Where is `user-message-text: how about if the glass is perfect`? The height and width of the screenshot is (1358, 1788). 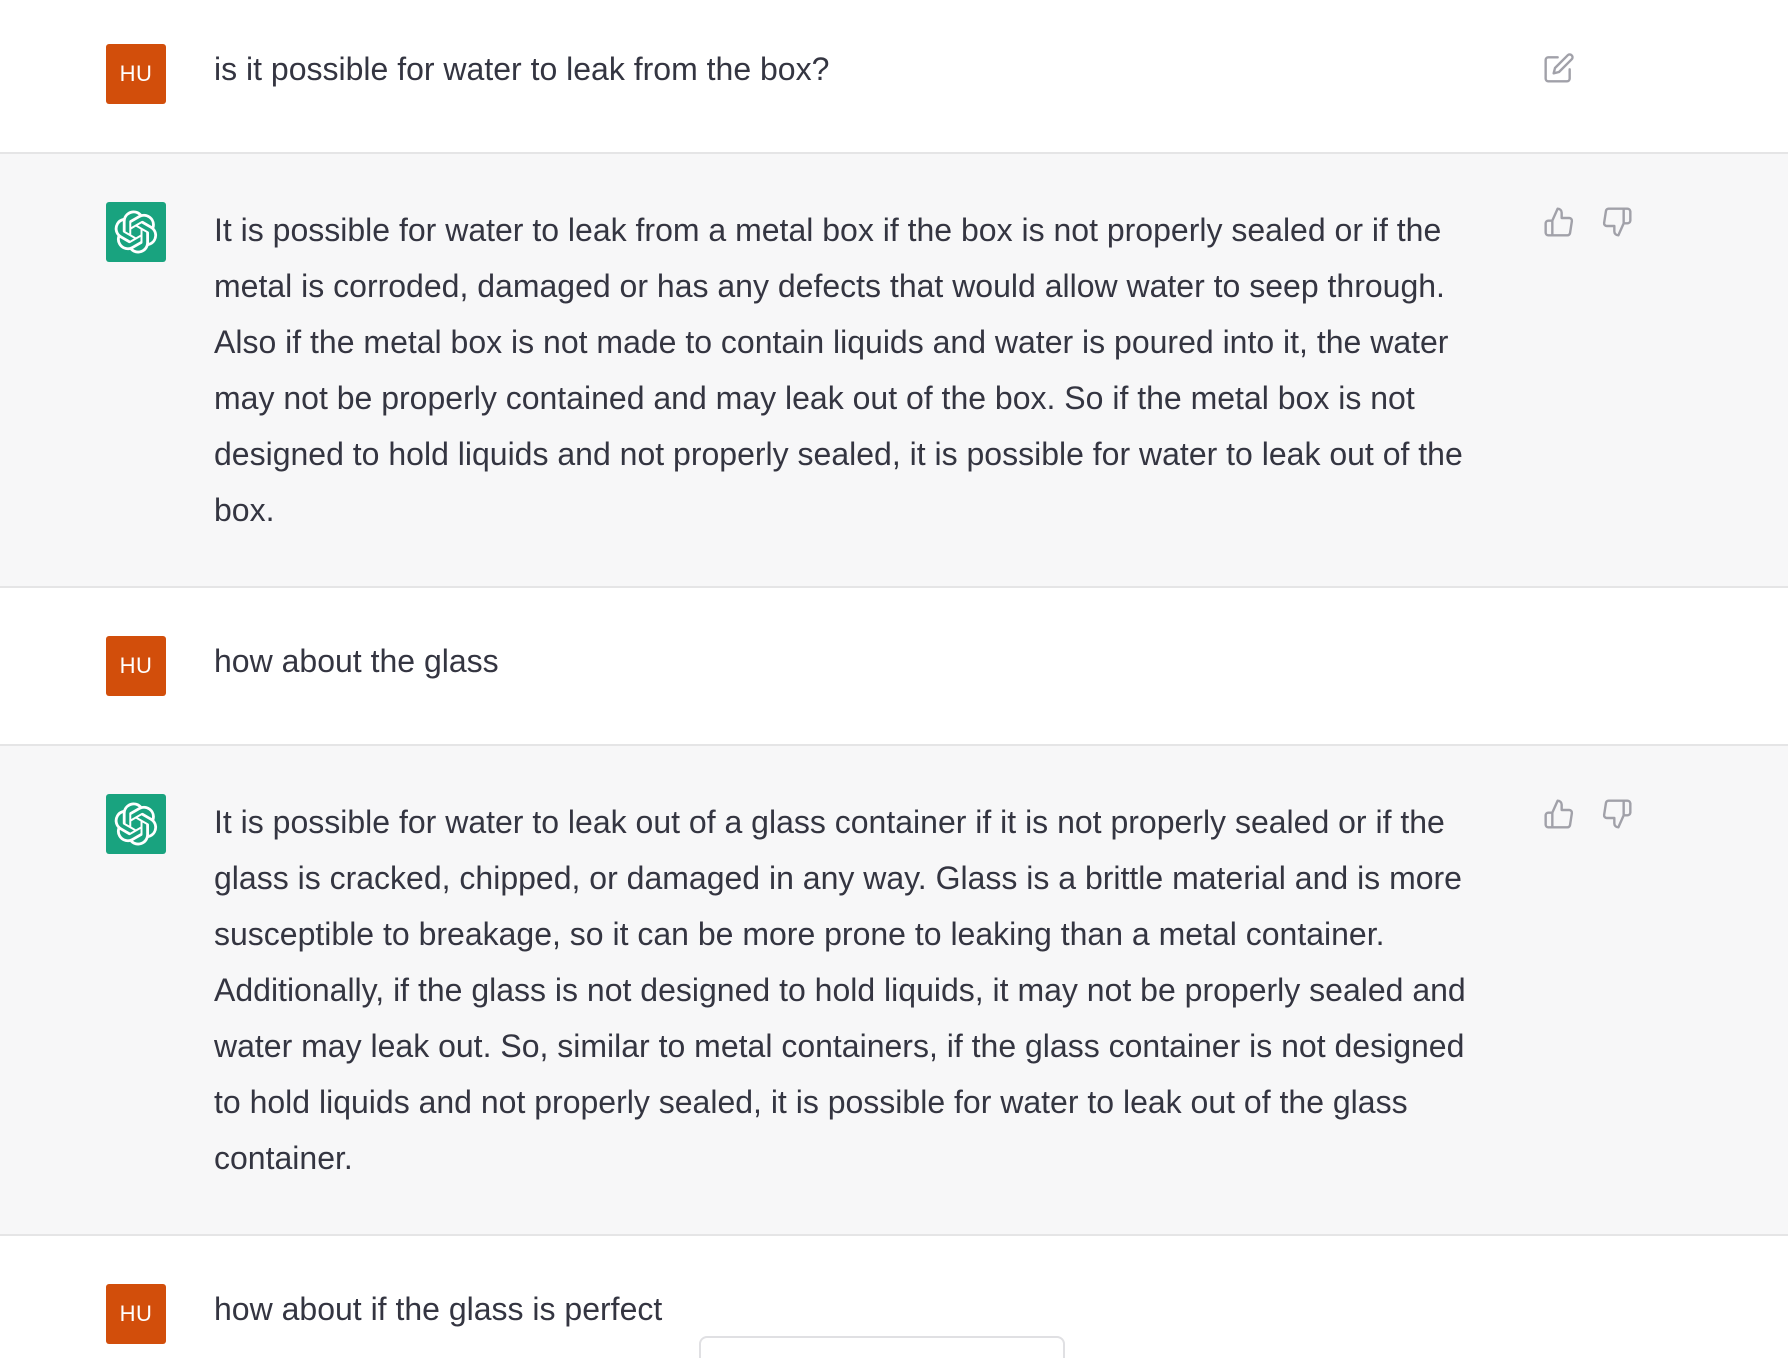 user-message-text: how about if the glass is perfect is located at coordinates (438, 1309).